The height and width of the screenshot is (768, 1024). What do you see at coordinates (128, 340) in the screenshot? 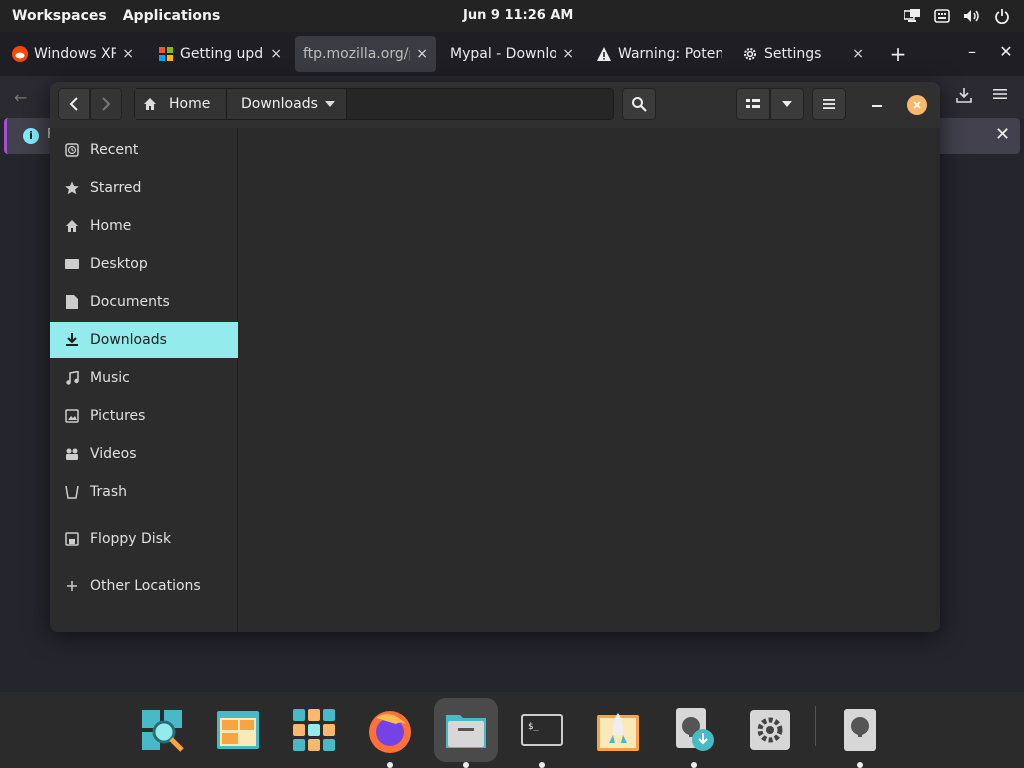
I see `sidebar-item-label: Downloads` at bounding box center [128, 340].